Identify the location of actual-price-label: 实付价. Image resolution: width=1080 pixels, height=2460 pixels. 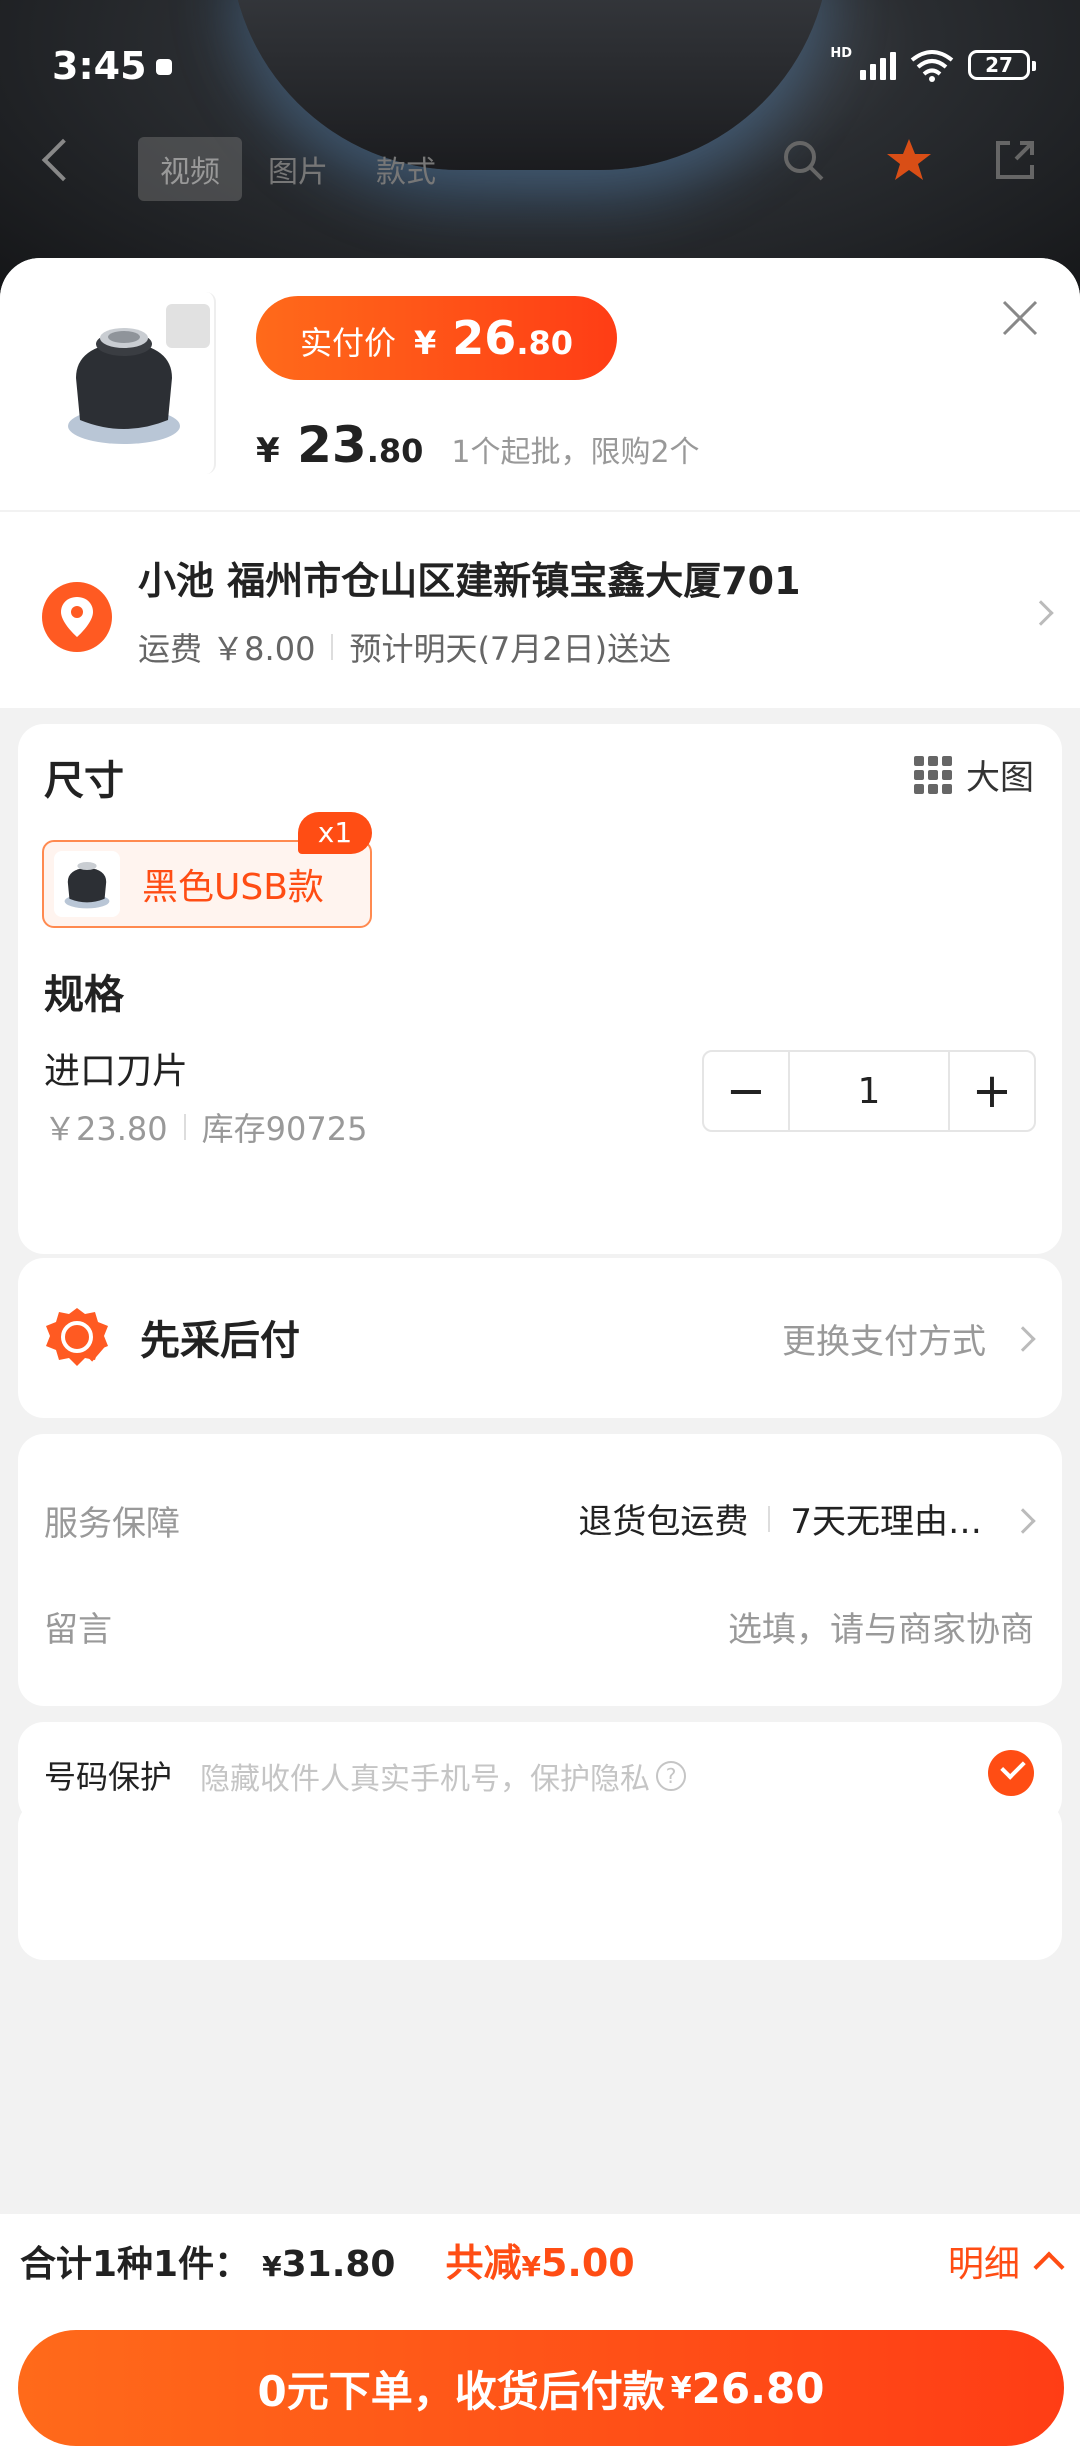
(348, 343).